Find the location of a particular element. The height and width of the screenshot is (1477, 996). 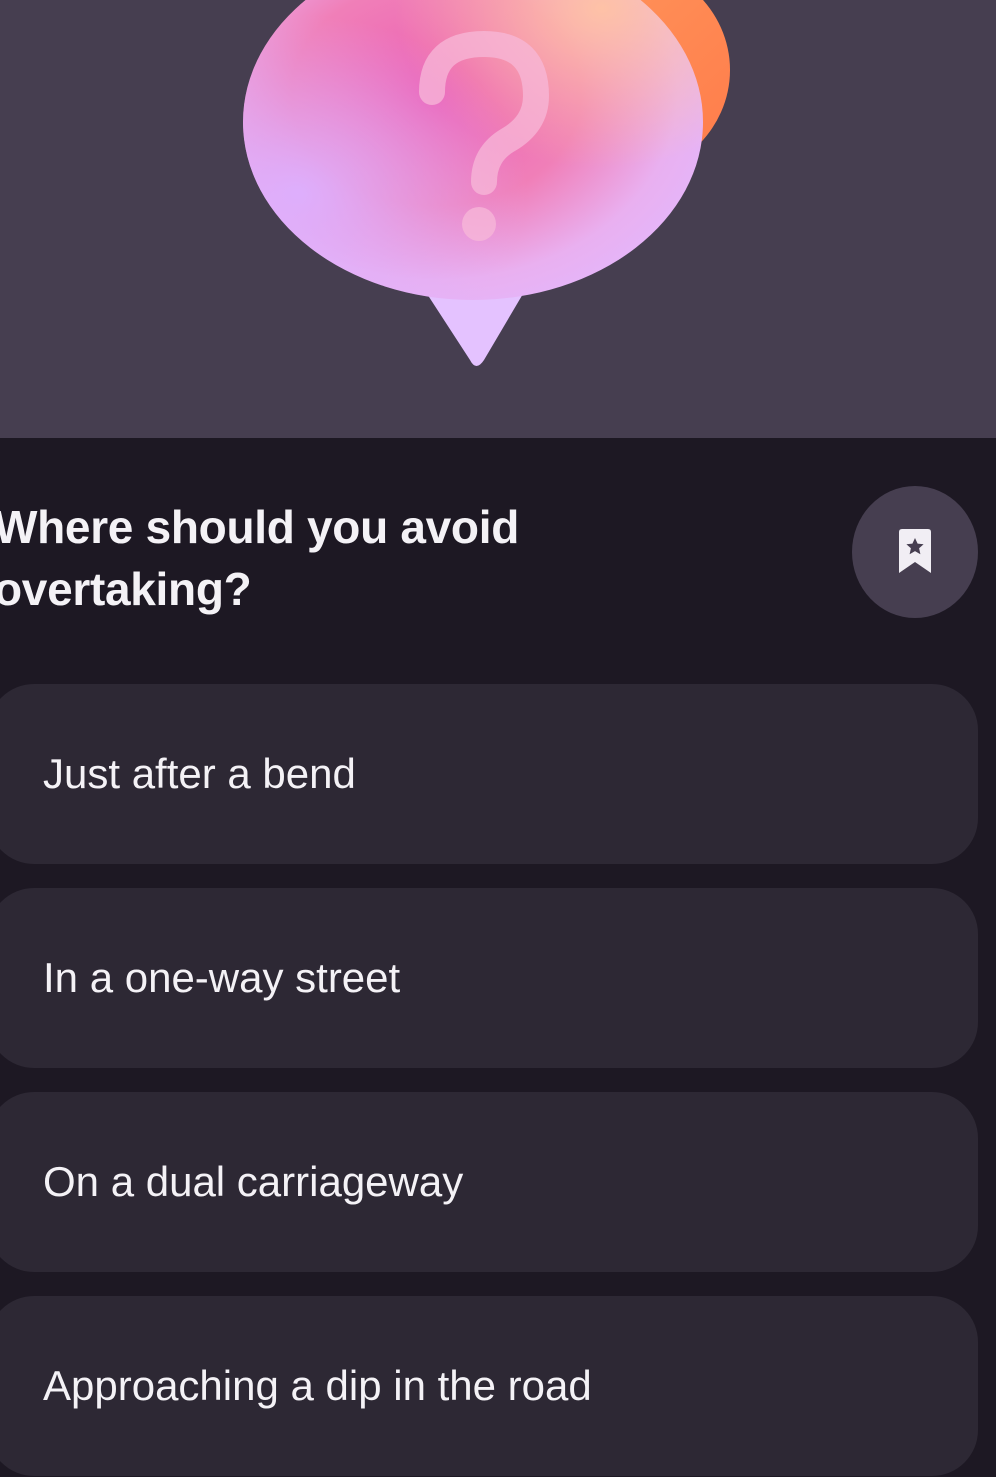

answer-label: Just after a bend is located at coordinates (199, 773).